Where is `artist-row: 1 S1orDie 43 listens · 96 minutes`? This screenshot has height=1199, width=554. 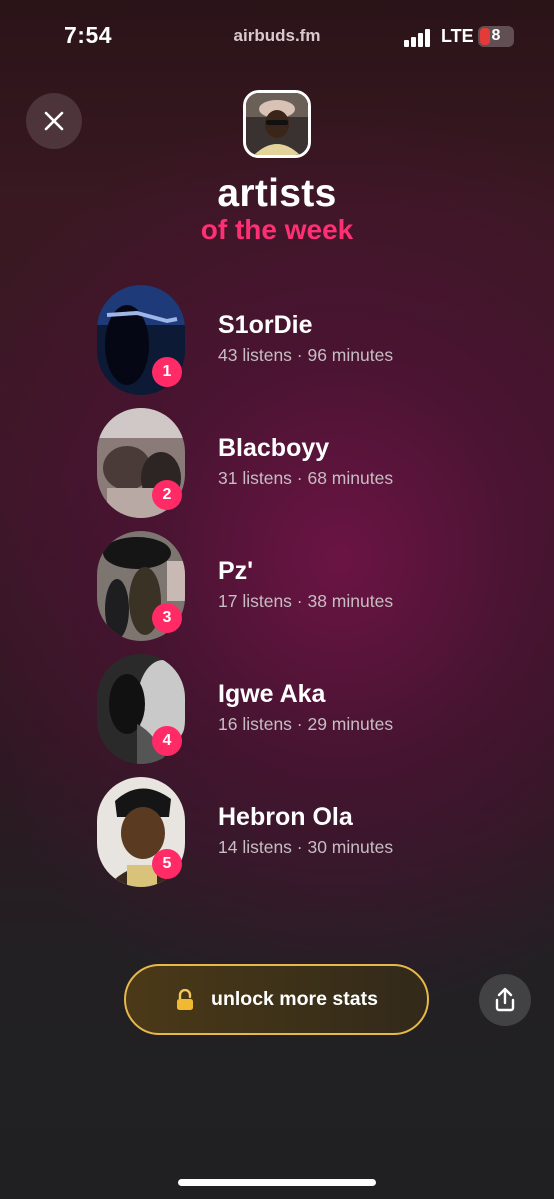 artist-row: 1 S1orDie 43 listens · 96 minutes is located at coordinates (307, 340).